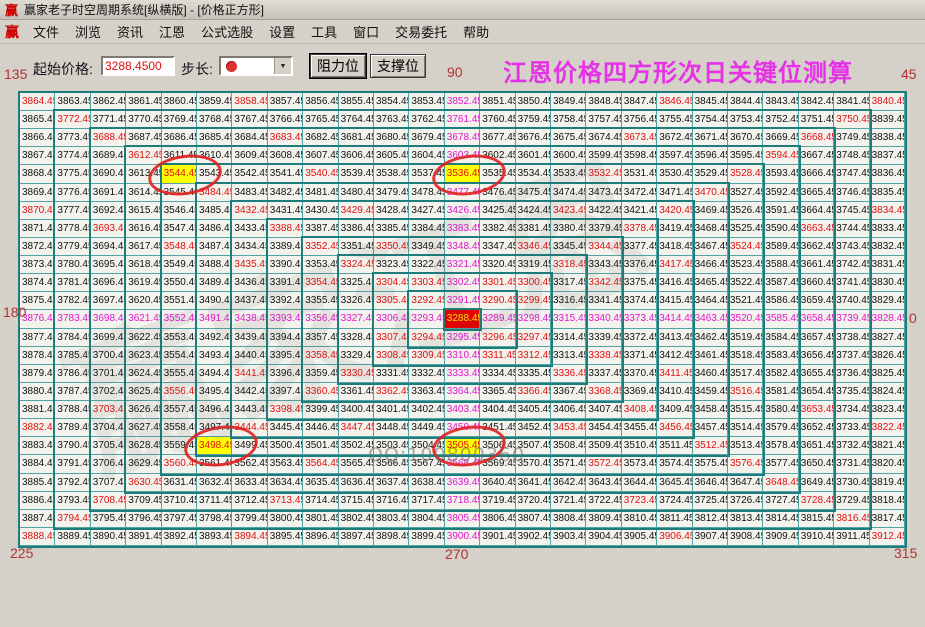  Describe the element at coordinates (179, 428) in the screenshot. I see `grid-cell: 3558.45` at that location.